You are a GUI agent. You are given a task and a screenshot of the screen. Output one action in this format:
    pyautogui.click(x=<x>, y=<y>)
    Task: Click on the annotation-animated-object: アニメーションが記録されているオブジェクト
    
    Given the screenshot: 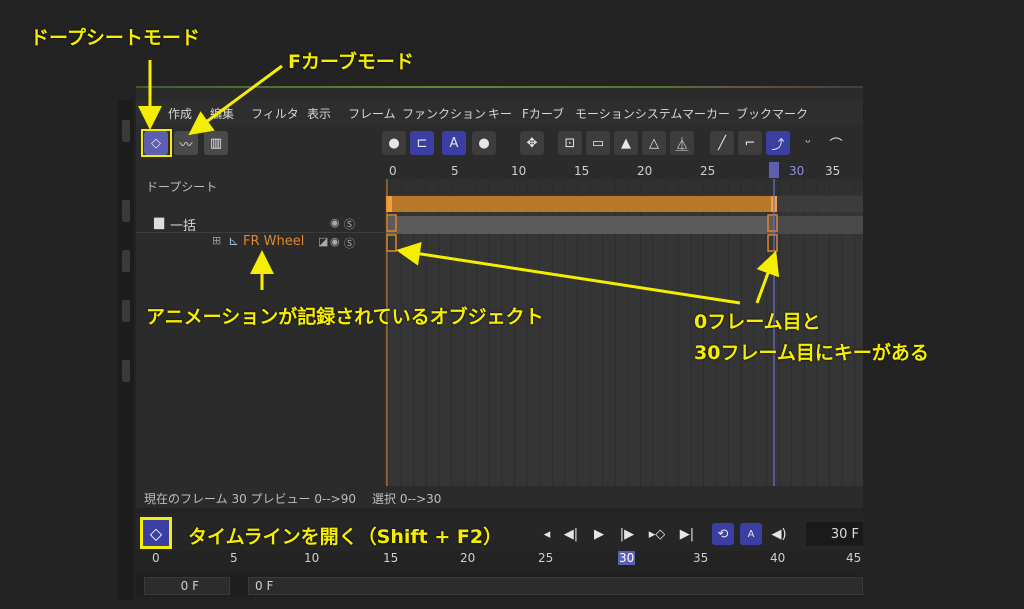 What is the action you would take?
    pyautogui.click(x=345, y=317)
    